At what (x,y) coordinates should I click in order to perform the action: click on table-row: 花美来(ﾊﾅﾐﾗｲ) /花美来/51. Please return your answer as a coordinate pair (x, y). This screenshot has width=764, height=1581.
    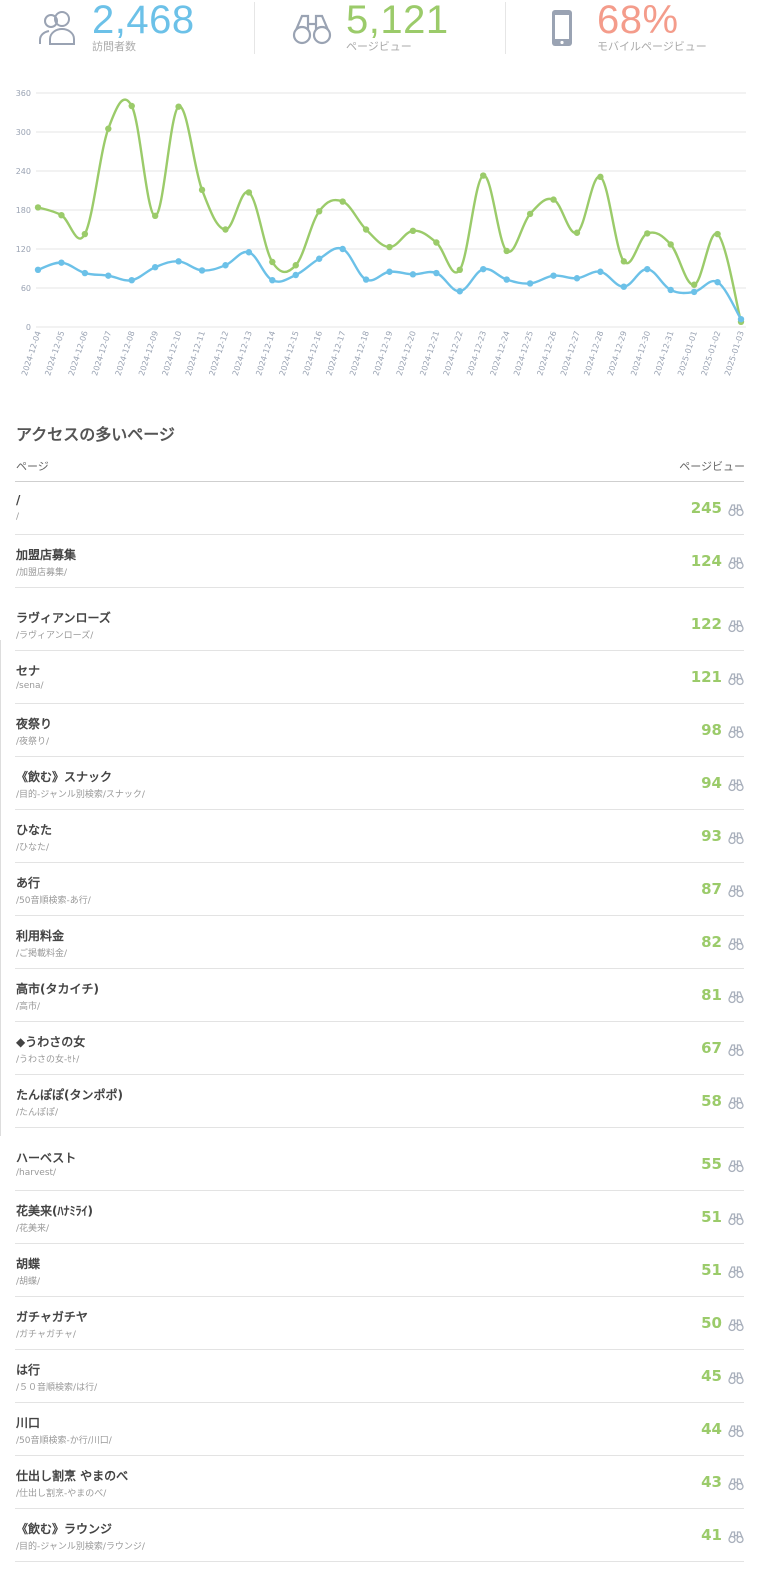
    Looking at the image, I should click on (379, 1217).